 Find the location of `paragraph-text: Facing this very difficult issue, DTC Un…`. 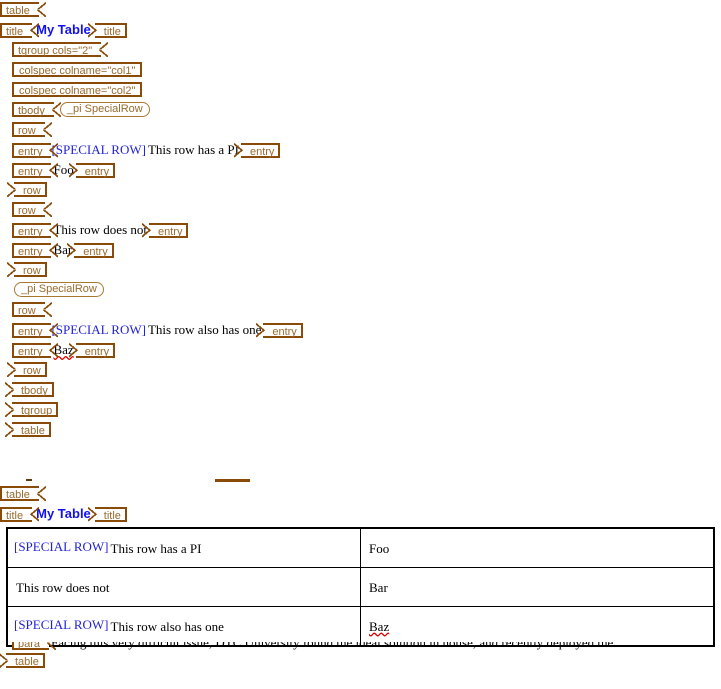

paragraph-text: Facing this very difficult issue, DTC Un… is located at coordinates (332, 646).